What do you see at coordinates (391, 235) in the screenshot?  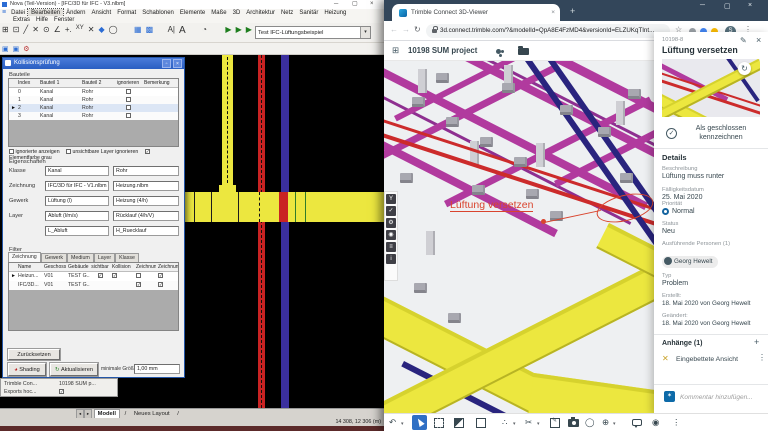 I see `users-icon: ◉` at bounding box center [391, 235].